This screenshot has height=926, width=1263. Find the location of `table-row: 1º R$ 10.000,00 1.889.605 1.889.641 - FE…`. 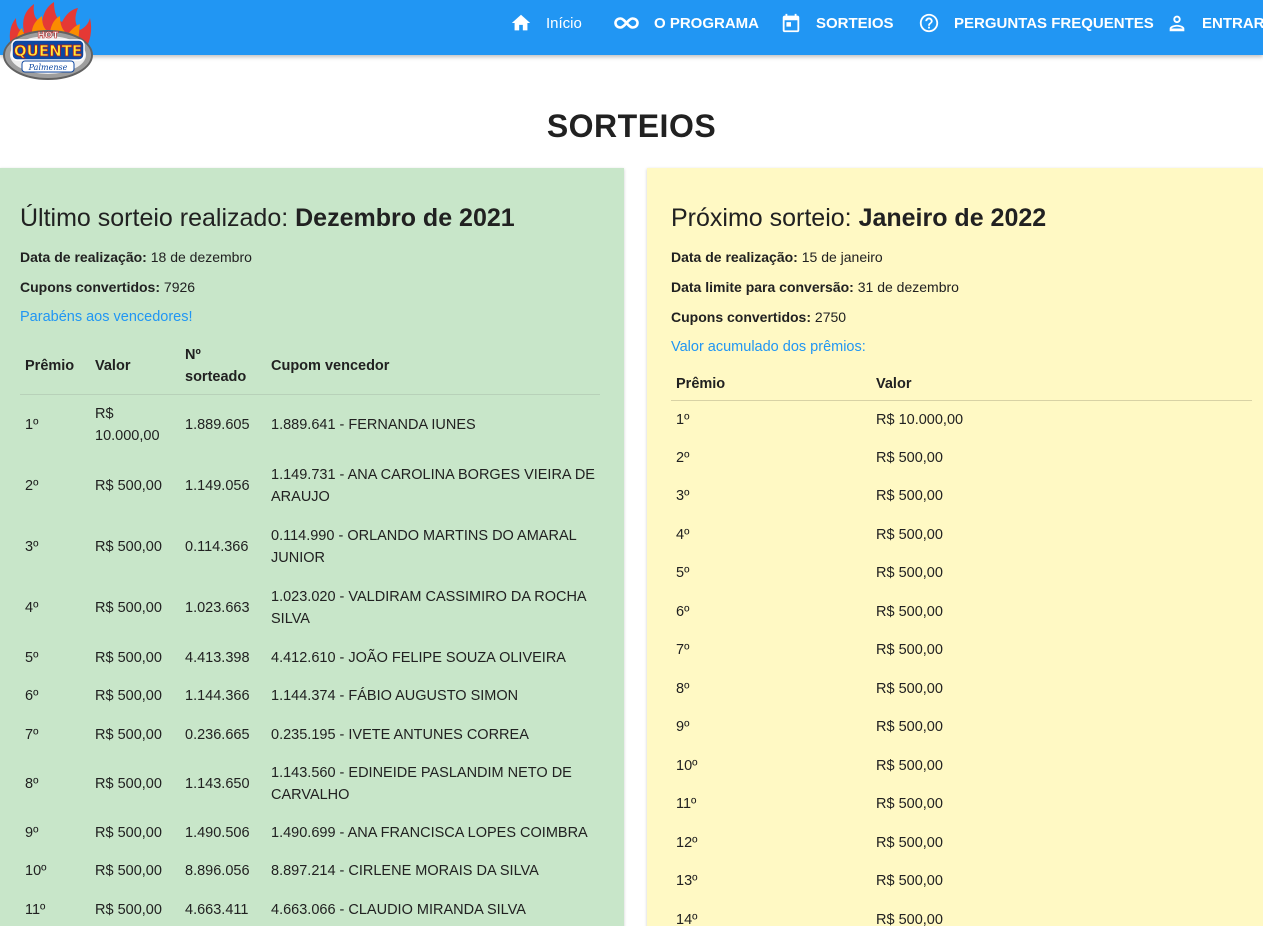

table-row: 1º R$ 10.000,00 1.889.605 1.889.641 - FE… is located at coordinates (310, 424).